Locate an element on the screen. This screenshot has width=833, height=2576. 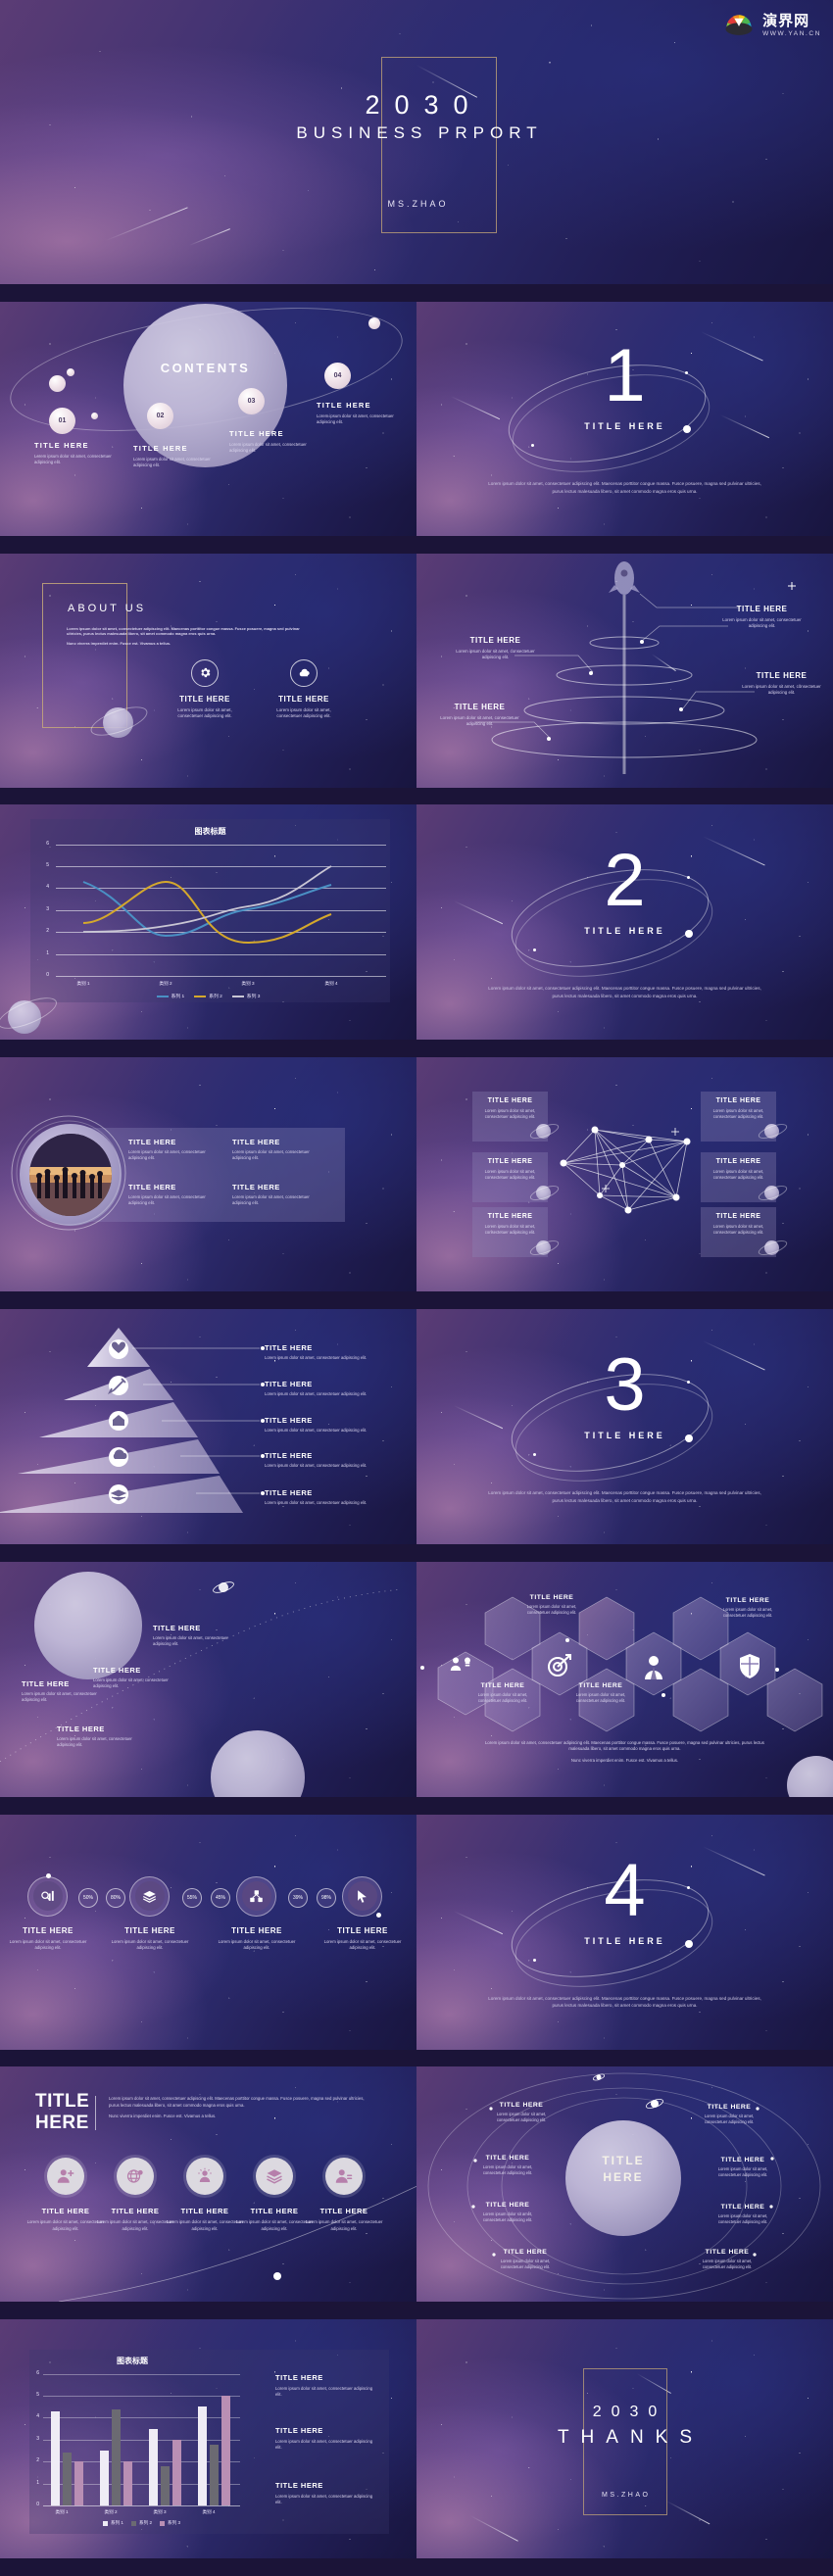
contents-node-num: 04 is located at coordinates (337, 375).